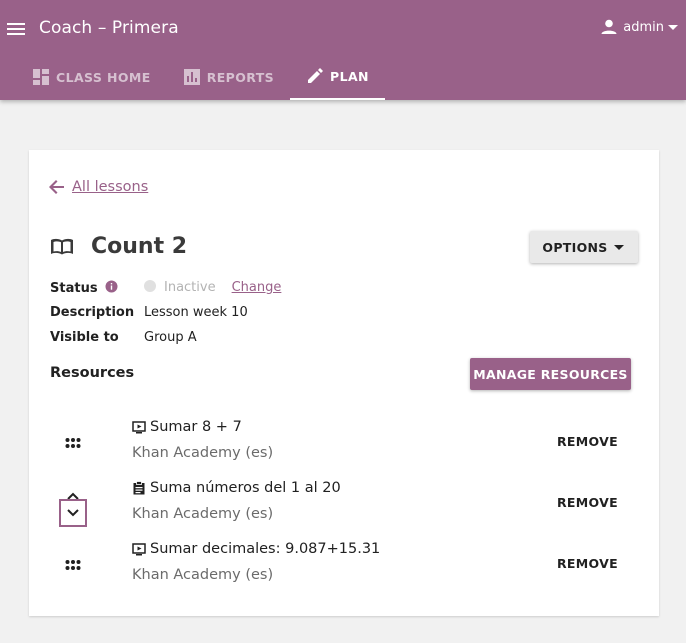  I want to click on nav-tabs: Class home Reports Plan, so click(200, 77).